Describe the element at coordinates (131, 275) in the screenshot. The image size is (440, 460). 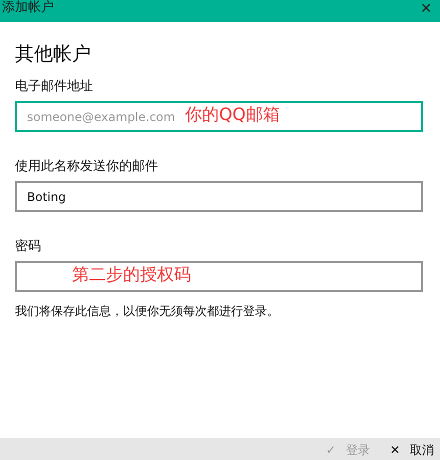
I see `annotation-text: 第二步的授权码` at that location.